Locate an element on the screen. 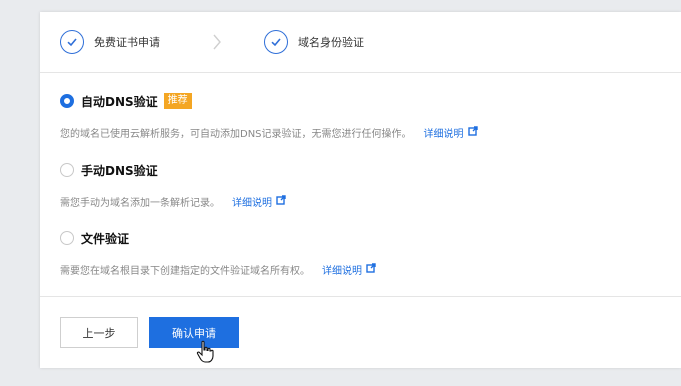 This screenshot has width=681, height=386. step-2: 域名身份验证 is located at coordinates (314, 42).